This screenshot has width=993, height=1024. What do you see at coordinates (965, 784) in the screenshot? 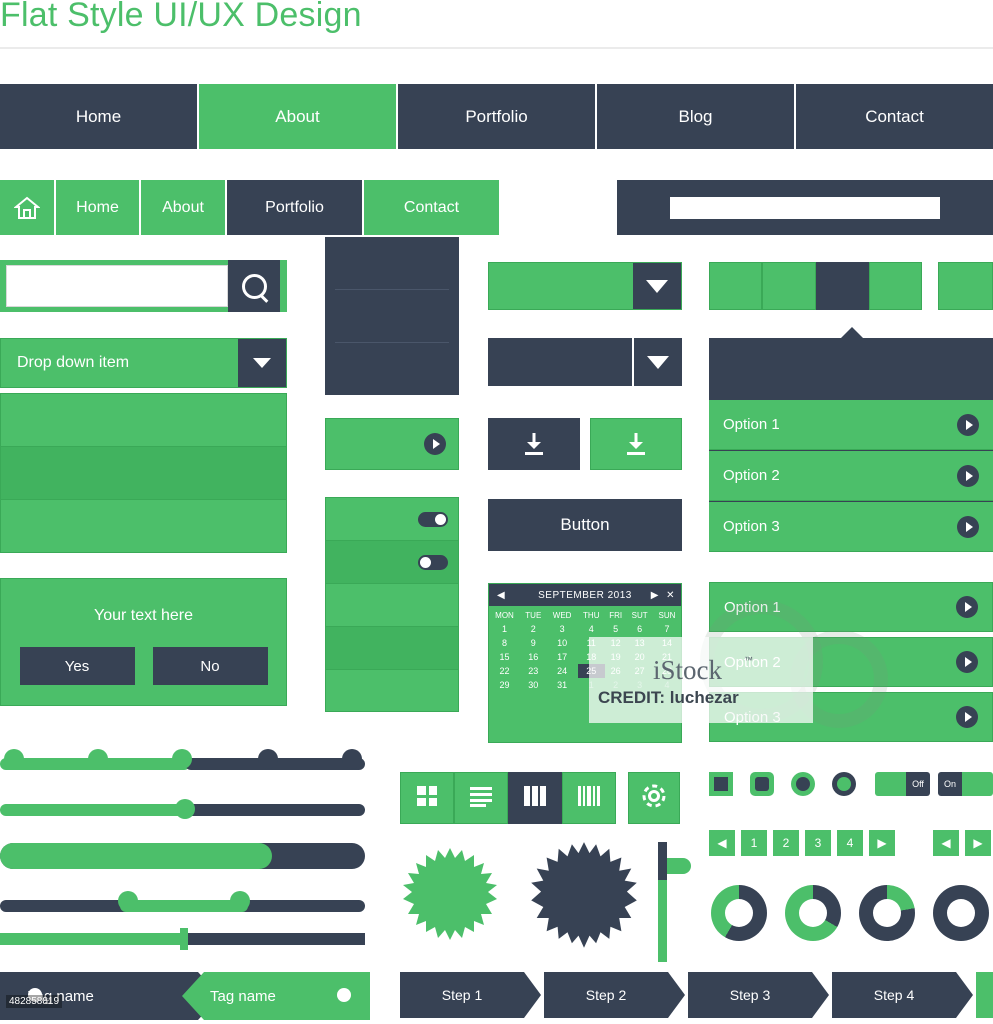
I see `toggle-on-control: On` at bounding box center [965, 784].